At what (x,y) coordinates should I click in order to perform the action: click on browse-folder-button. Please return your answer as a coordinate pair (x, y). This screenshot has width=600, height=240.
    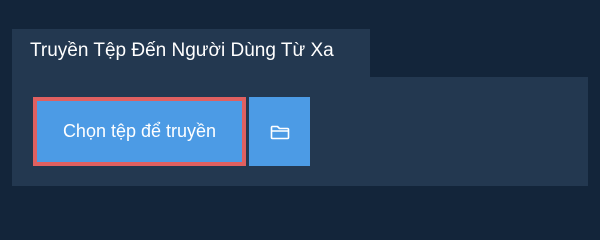
    Looking at the image, I should click on (279, 131).